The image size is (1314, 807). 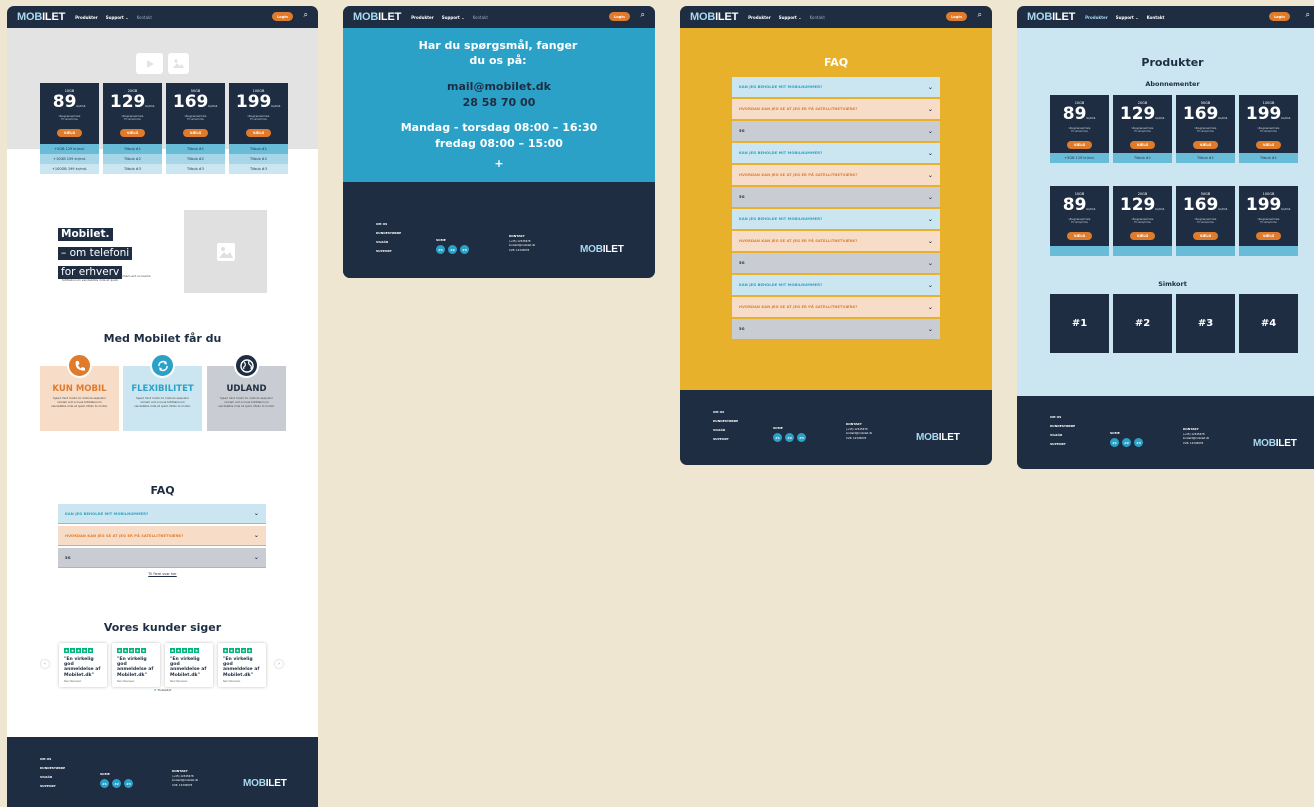 What do you see at coordinates (45, 664) in the screenshot?
I see `chevron-left-icon: ‹` at bounding box center [45, 664].